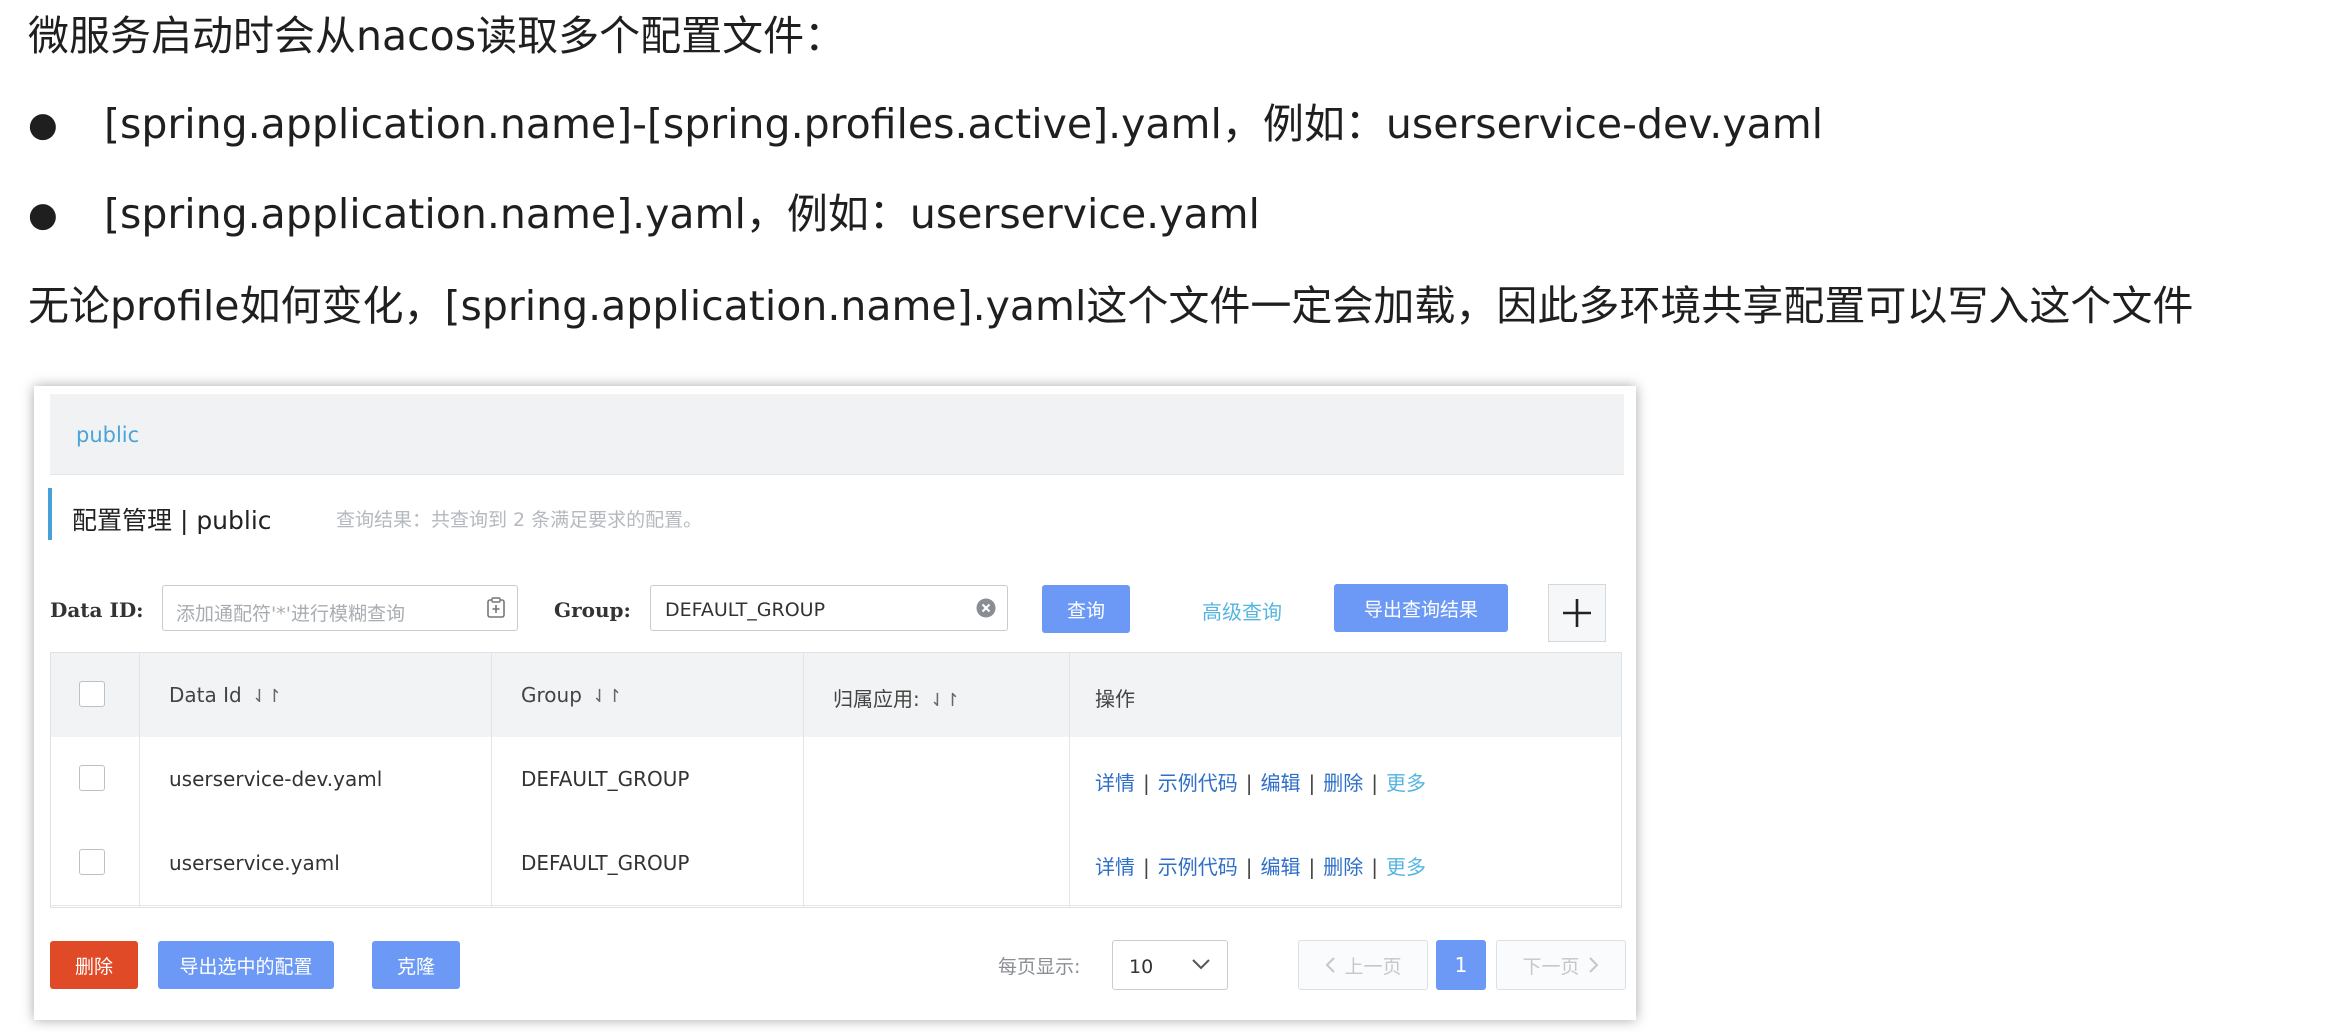 This screenshot has width=2330, height=1032. Describe the element at coordinates (592, 610) in the screenshot. I see `group-label: Group:` at that location.